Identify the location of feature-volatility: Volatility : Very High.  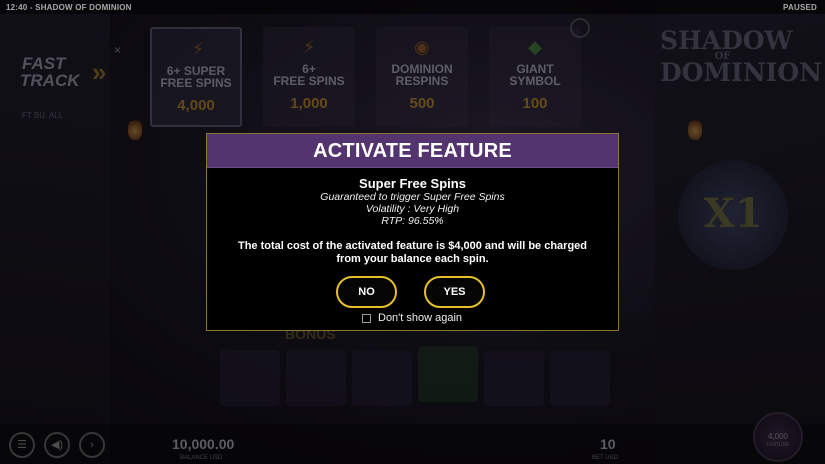
(412, 209).